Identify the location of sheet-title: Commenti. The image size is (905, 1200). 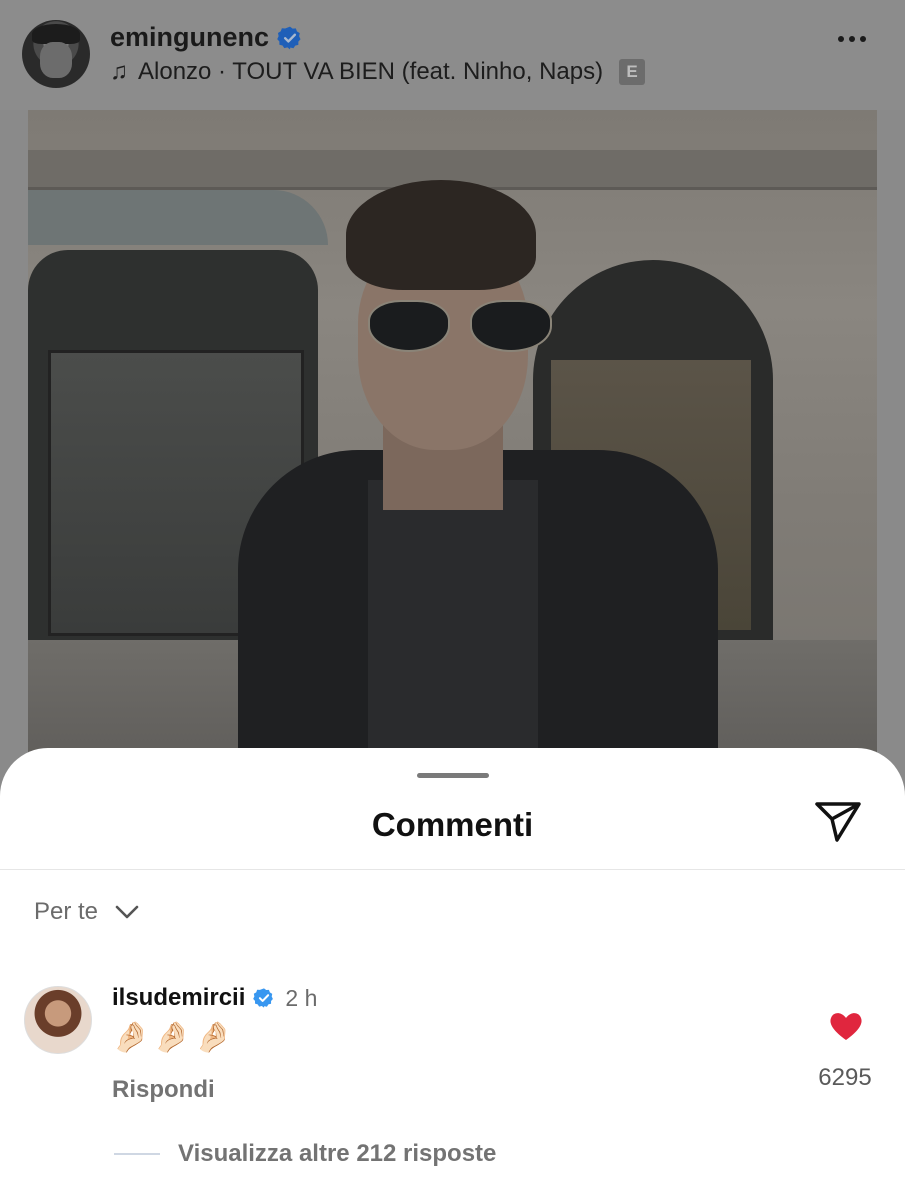
(452, 824).